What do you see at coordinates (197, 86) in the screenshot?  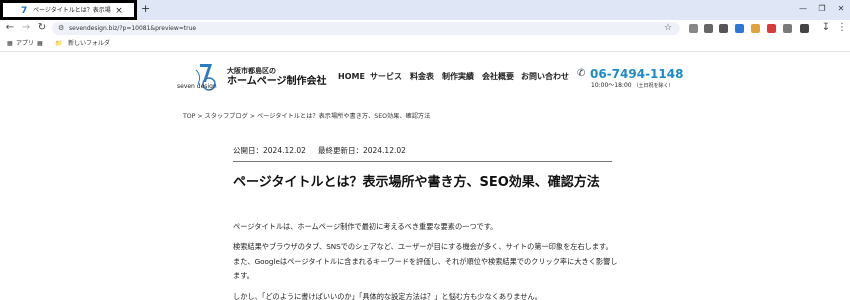 I see `logo-mark-text: seven design` at bounding box center [197, 86].